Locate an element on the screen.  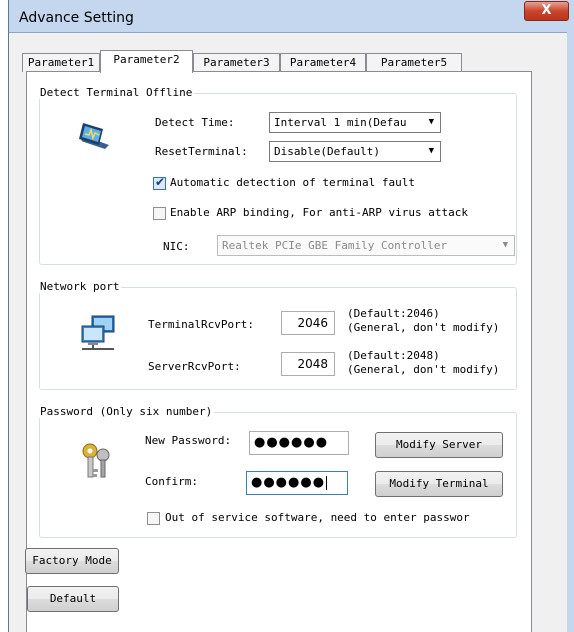
confirm-password-label: Confirm: is located at coordinates (171, 481).